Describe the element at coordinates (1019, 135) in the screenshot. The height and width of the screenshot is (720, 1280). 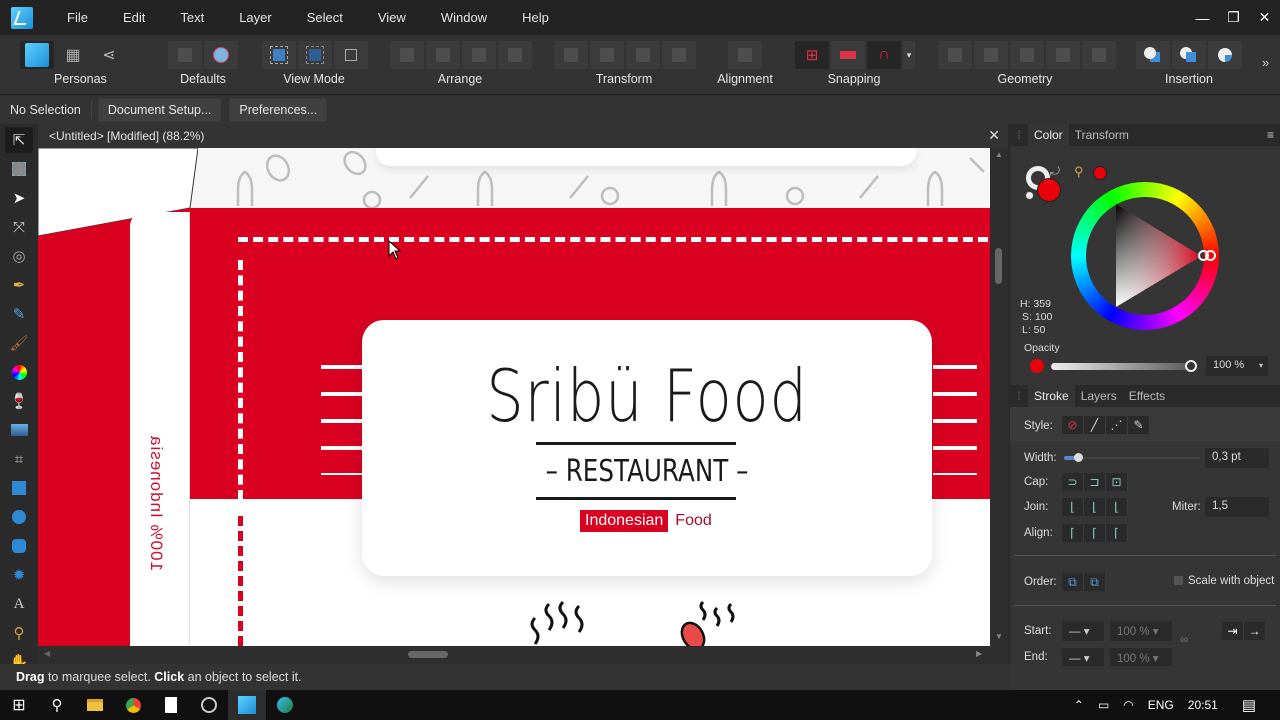
I see `panel-grip-icon: ⁞` at that location.